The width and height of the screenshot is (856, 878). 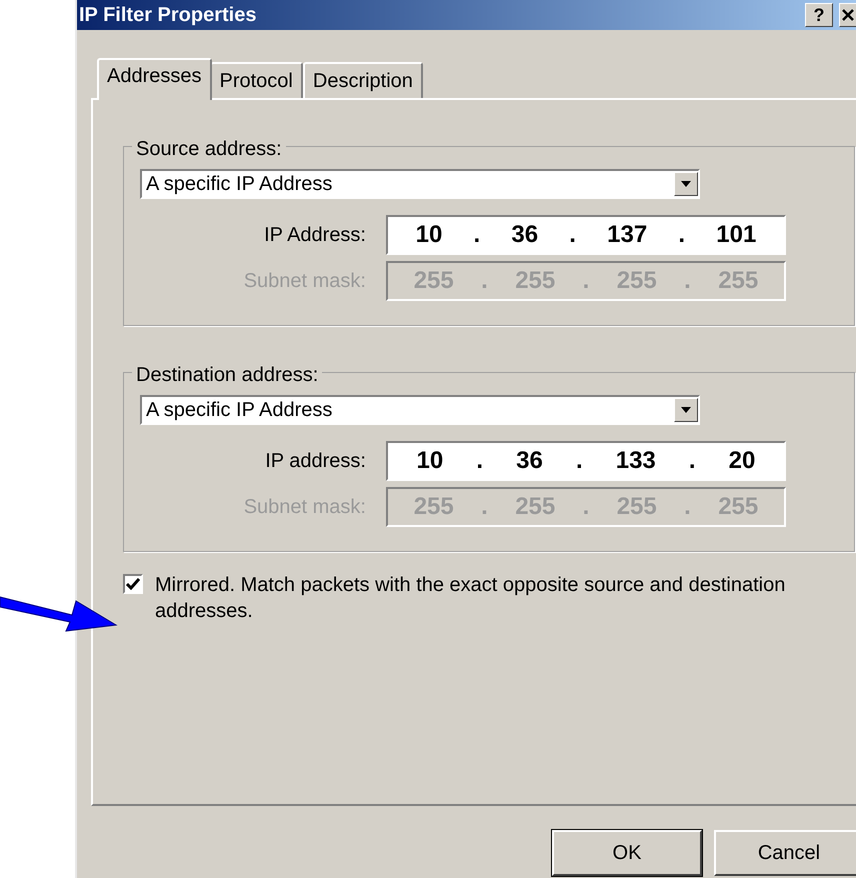 I want to click on help-button: ?, so click(x=819, y=15).